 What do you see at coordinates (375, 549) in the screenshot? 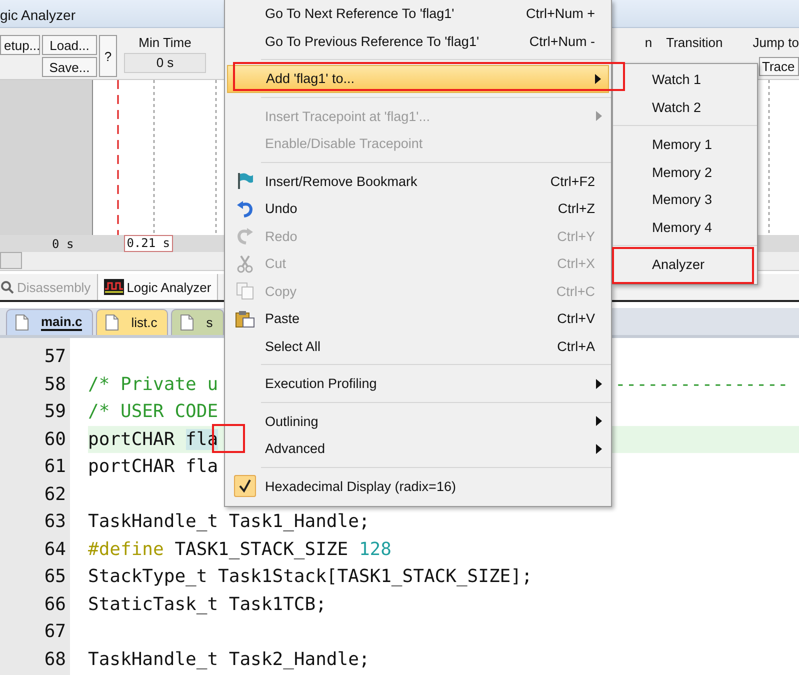
I see `code-text: 128` at bounding box center [375, 549].